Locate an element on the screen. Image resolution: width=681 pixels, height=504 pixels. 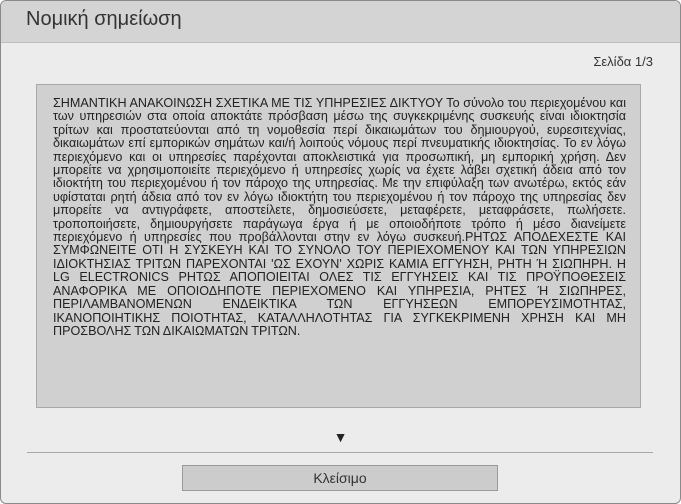
page-indicator: Σελίδα 1/3 is located at coordinates (623, 61).